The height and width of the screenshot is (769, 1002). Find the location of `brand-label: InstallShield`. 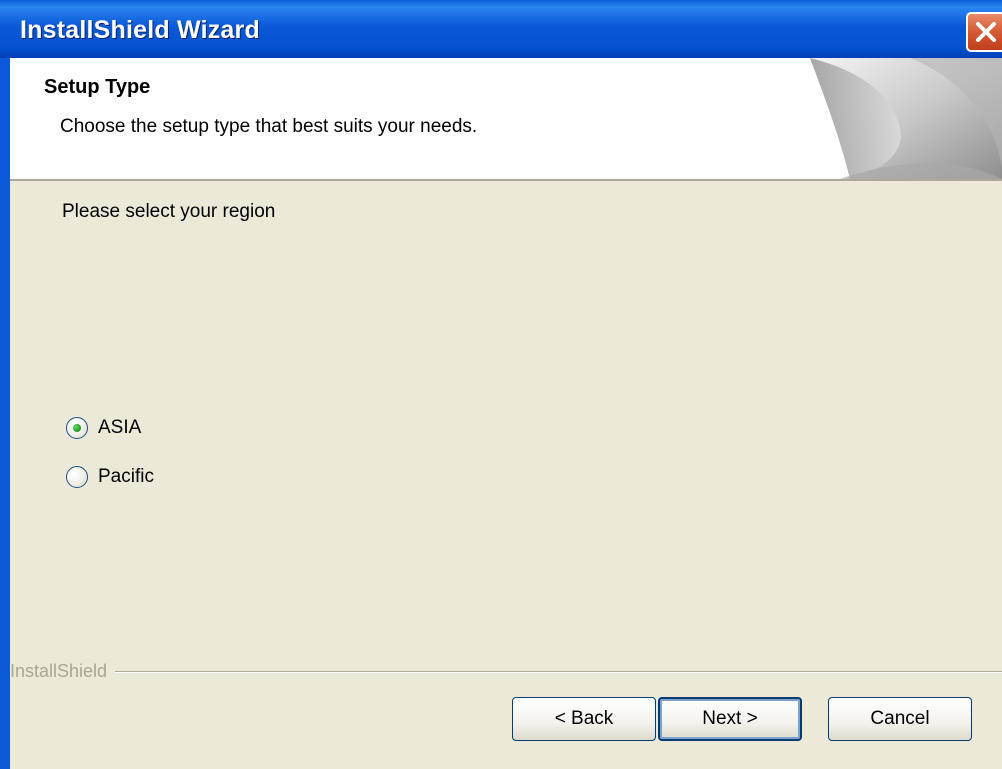

brand-label: InstallShield is located at coordinates (63, 671).